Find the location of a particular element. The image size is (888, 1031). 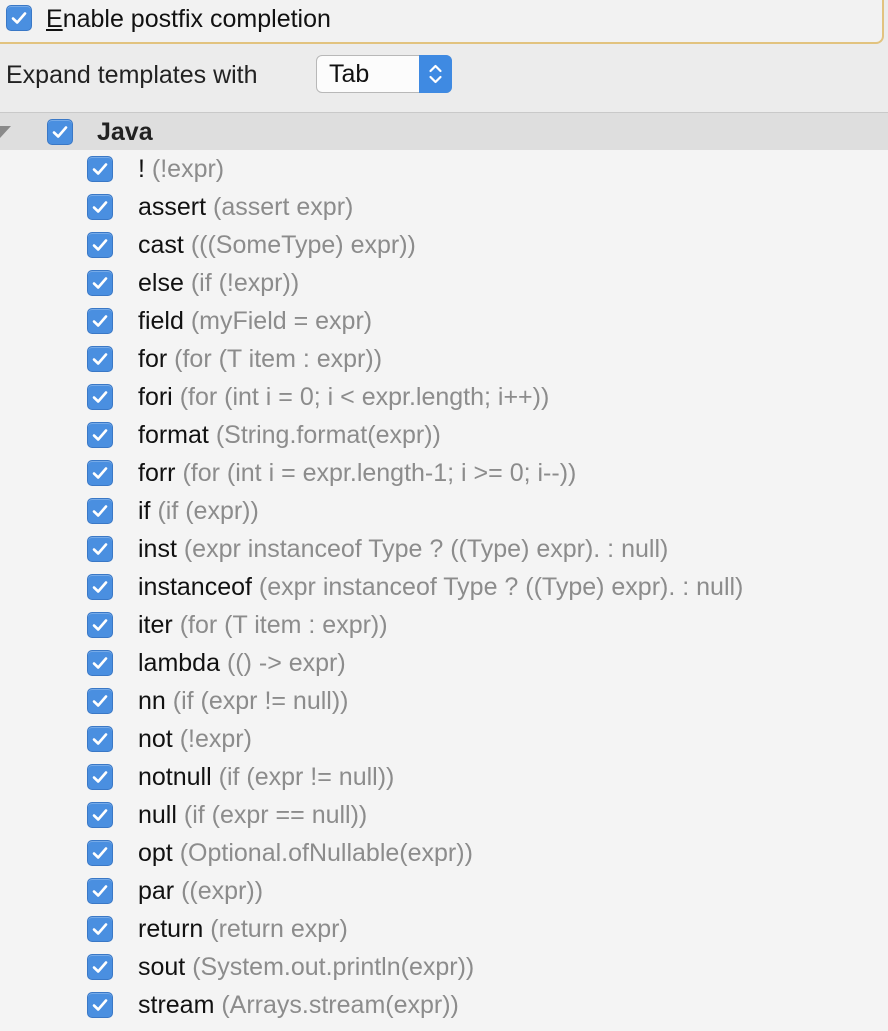

template-row: cast (((SomeType) expr)) is located at coordinates (444, 245).